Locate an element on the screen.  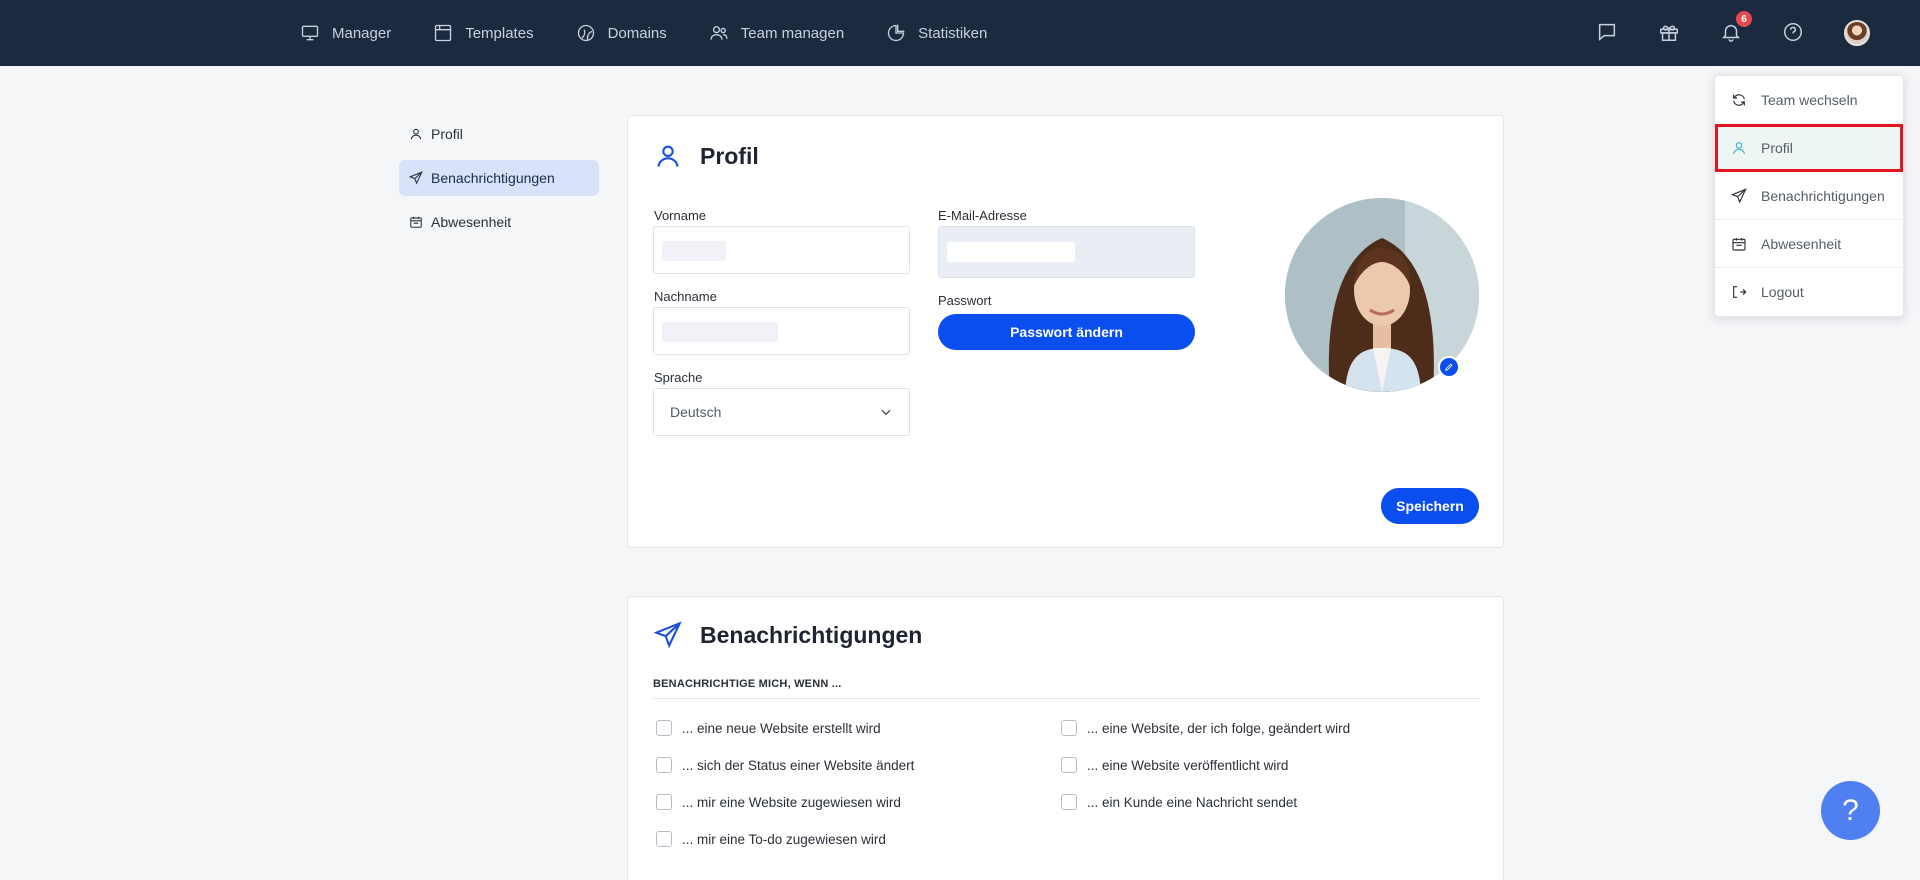
sidebar-item-label: Abwesenheit is located at coordinates (471, 222).